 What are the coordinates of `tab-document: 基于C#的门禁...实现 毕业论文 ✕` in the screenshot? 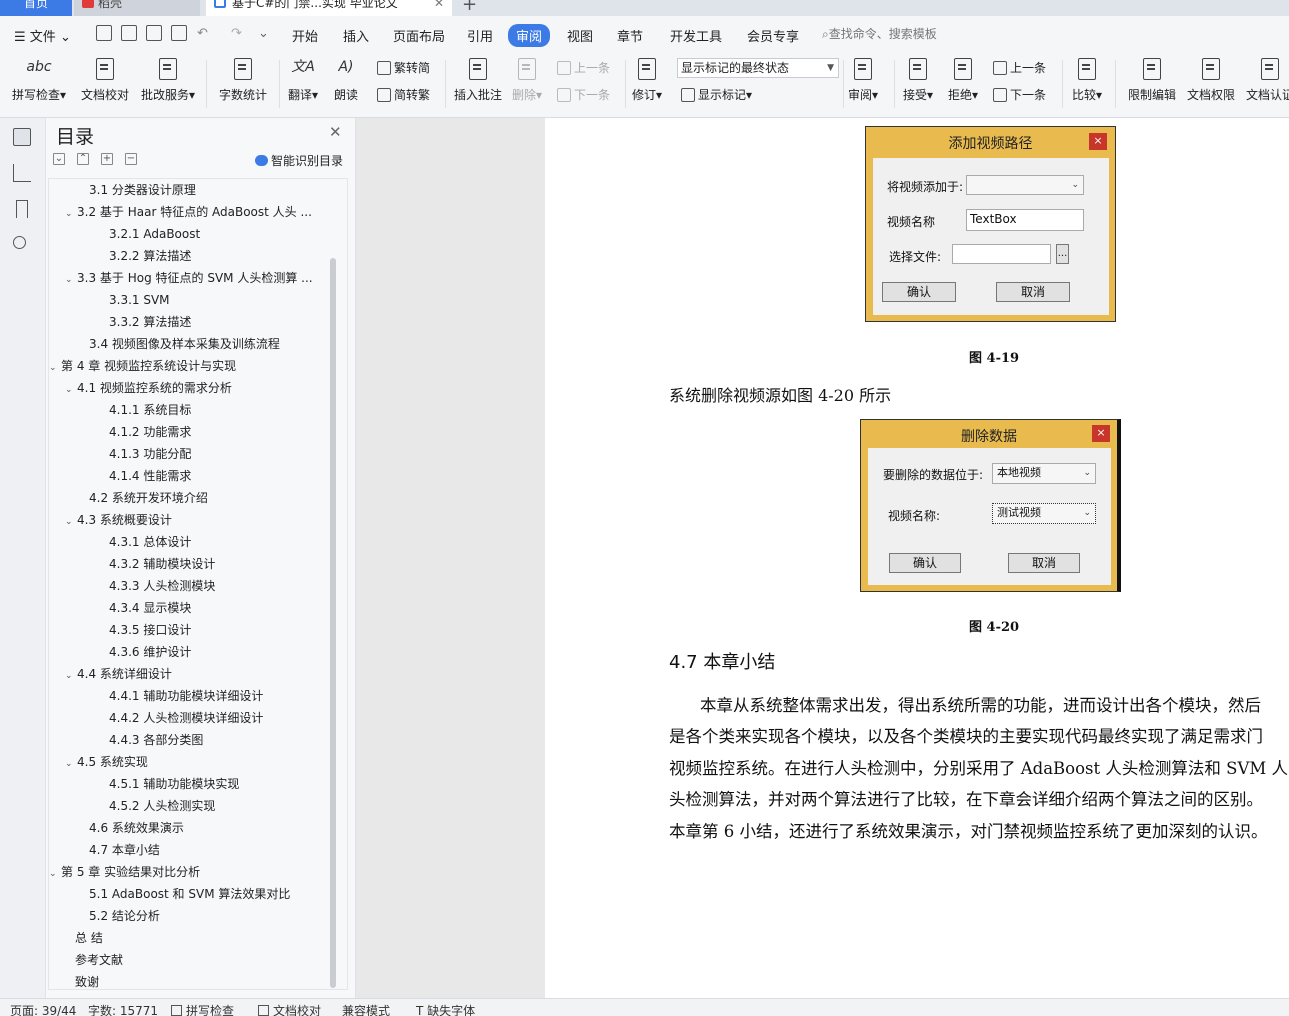 It's located at (329, 8).